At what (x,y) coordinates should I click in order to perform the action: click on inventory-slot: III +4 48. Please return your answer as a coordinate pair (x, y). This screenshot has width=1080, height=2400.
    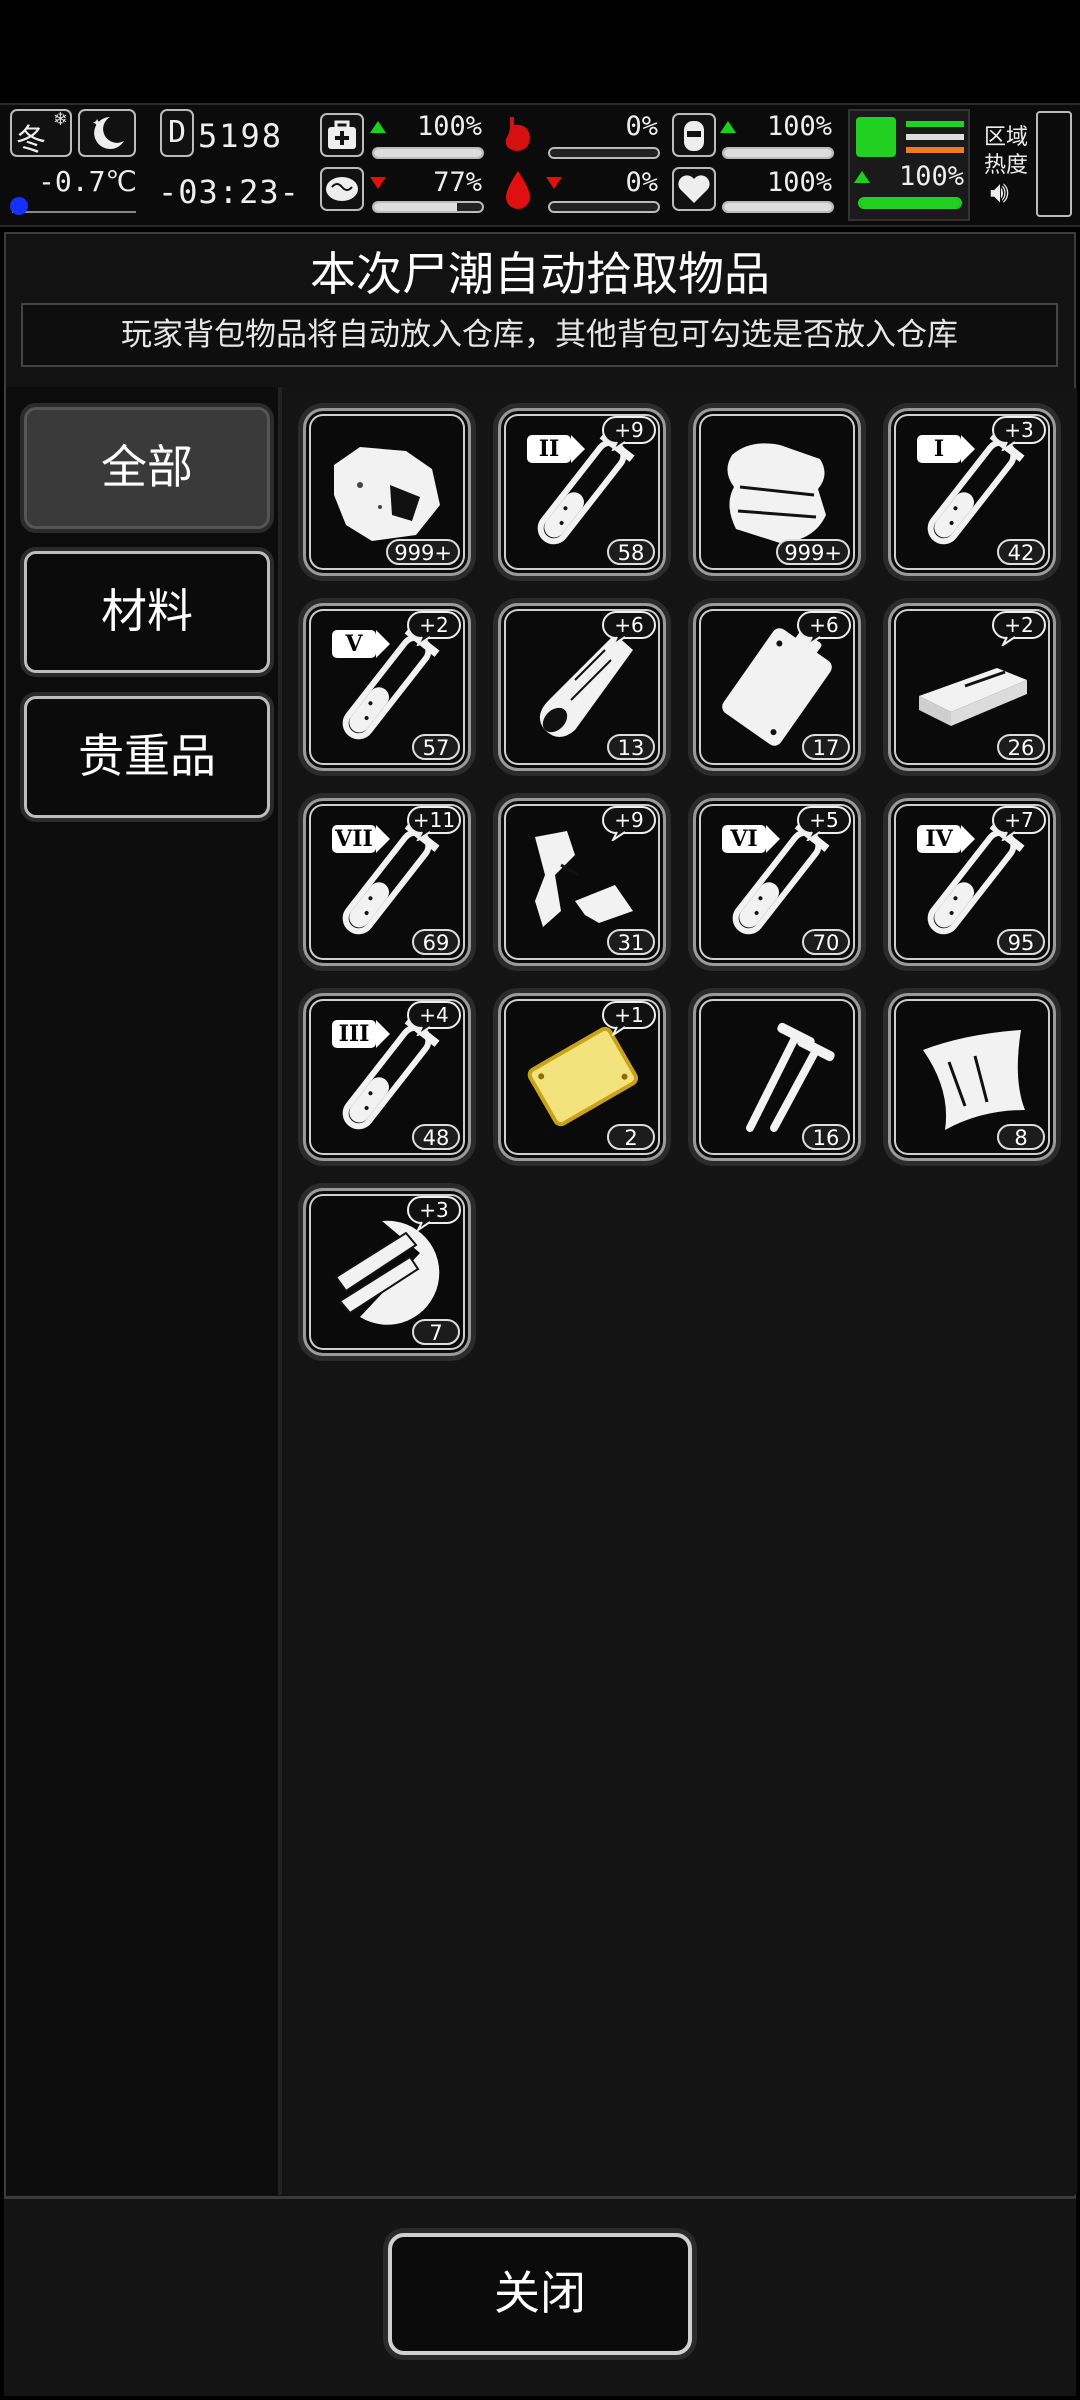
    Looking at the image, I should click on (387, 1077).